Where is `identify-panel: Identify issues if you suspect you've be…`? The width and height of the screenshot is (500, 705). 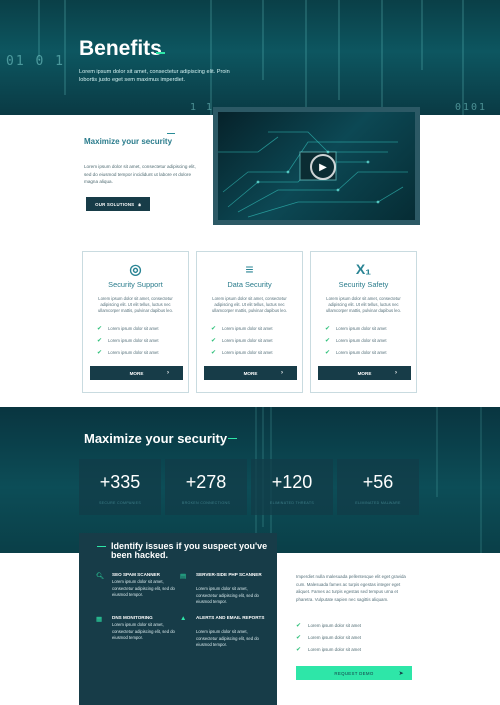
identify-panel: Identify issues if you suspect you've be… is located at coordinates (178, 619).